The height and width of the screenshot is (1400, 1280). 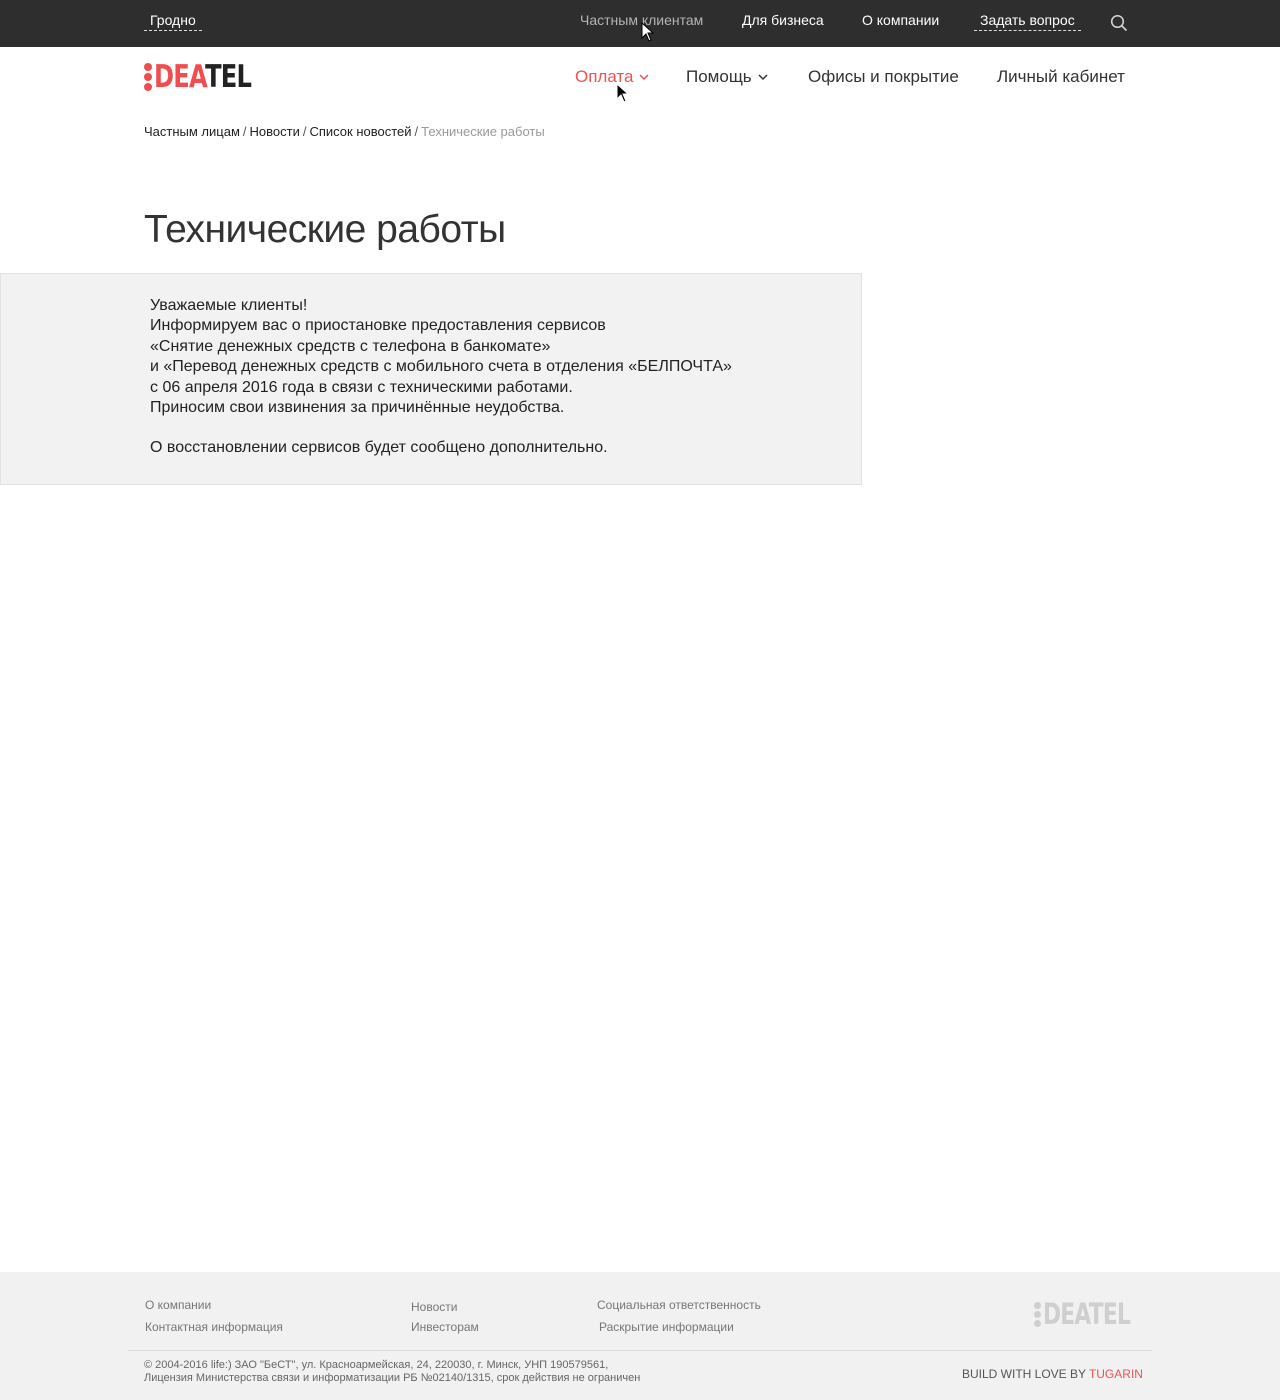 What do you see at coordinates (192, 131) in the screenshot?
I see `breadcrumb-private: Частным лицам` at bounding box center [192, 131].